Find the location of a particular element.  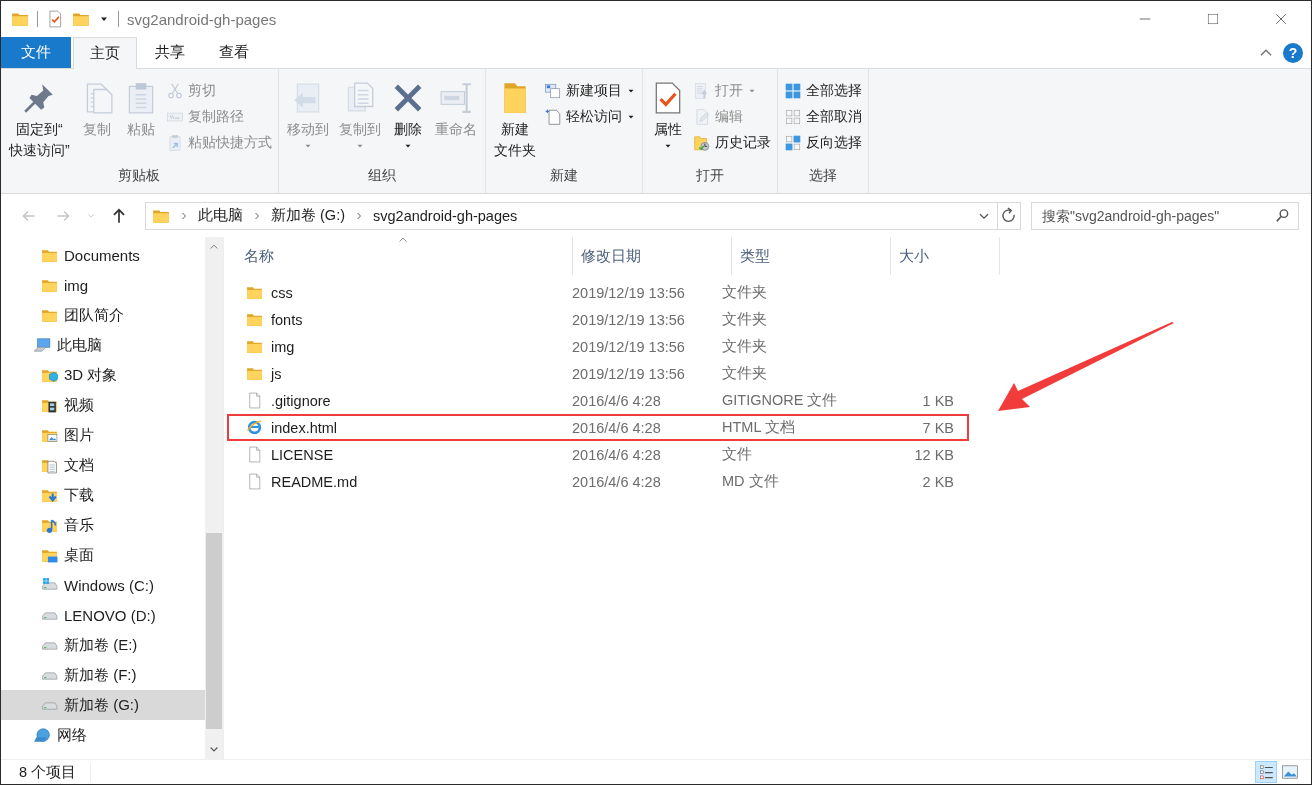

nav-item: 图片 is located at coordinates (103, 435).